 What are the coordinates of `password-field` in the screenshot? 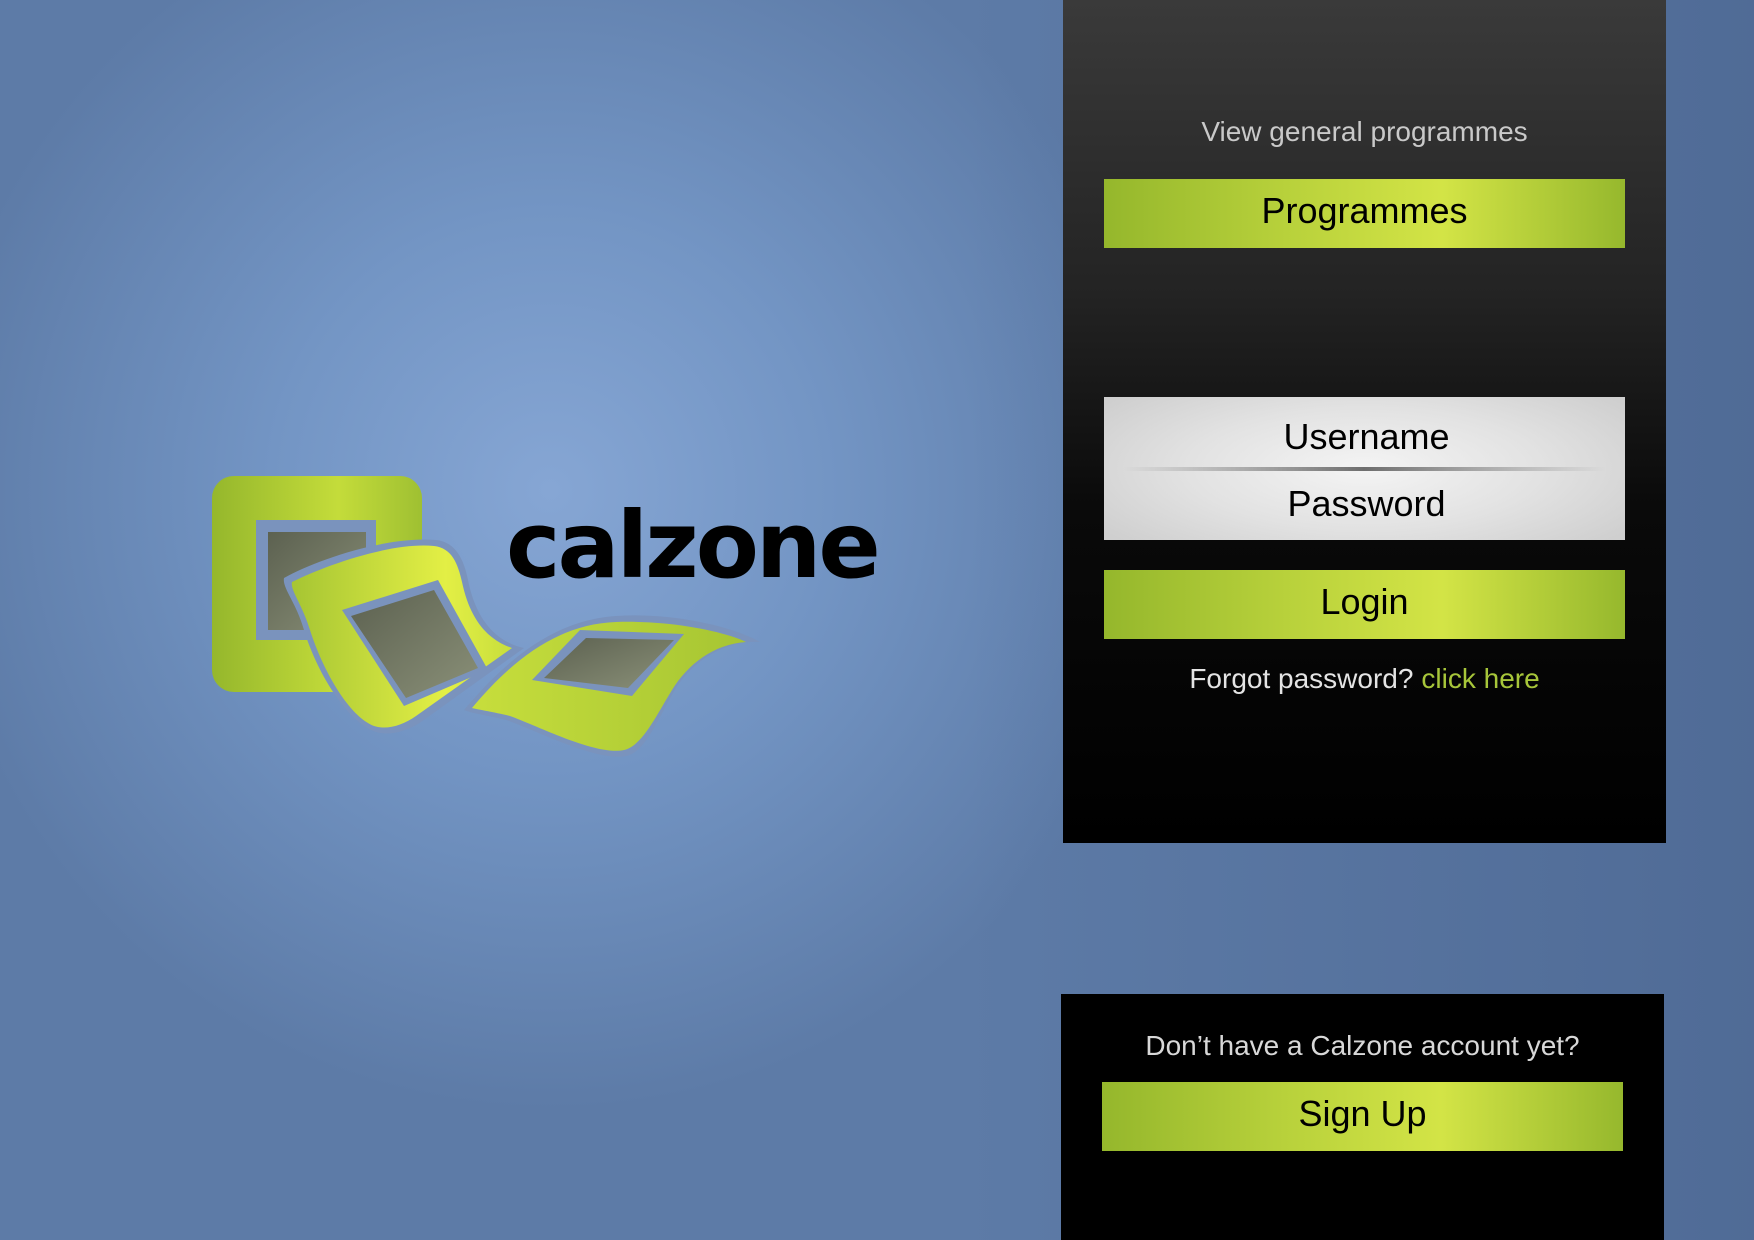 It's located at (1366, 504).